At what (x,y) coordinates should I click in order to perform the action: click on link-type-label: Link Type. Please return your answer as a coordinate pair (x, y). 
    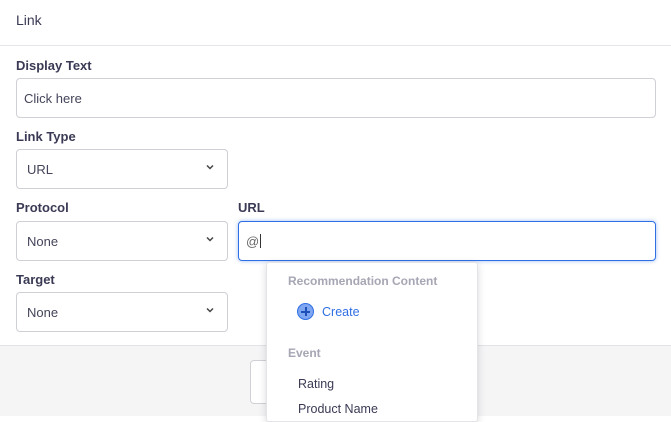
    Looking at the image, I should click on (46, 136).